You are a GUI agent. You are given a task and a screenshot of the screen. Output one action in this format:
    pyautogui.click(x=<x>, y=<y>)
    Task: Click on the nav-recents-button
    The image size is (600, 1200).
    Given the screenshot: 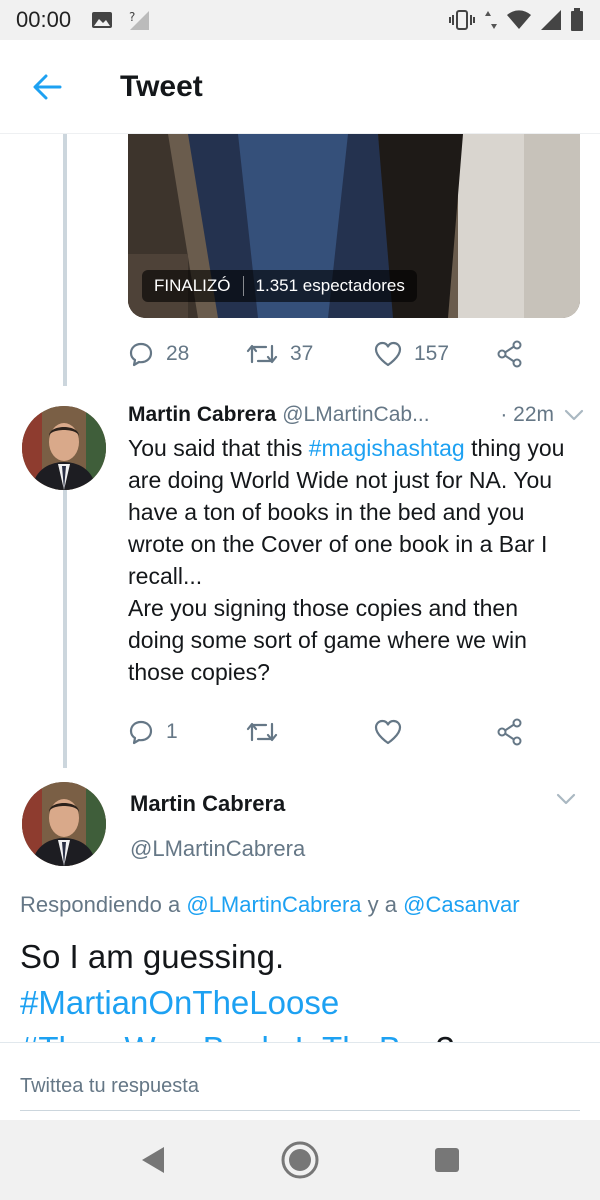 What is the action you would take?
    pyautogui.click(x=447, y=1160)
    